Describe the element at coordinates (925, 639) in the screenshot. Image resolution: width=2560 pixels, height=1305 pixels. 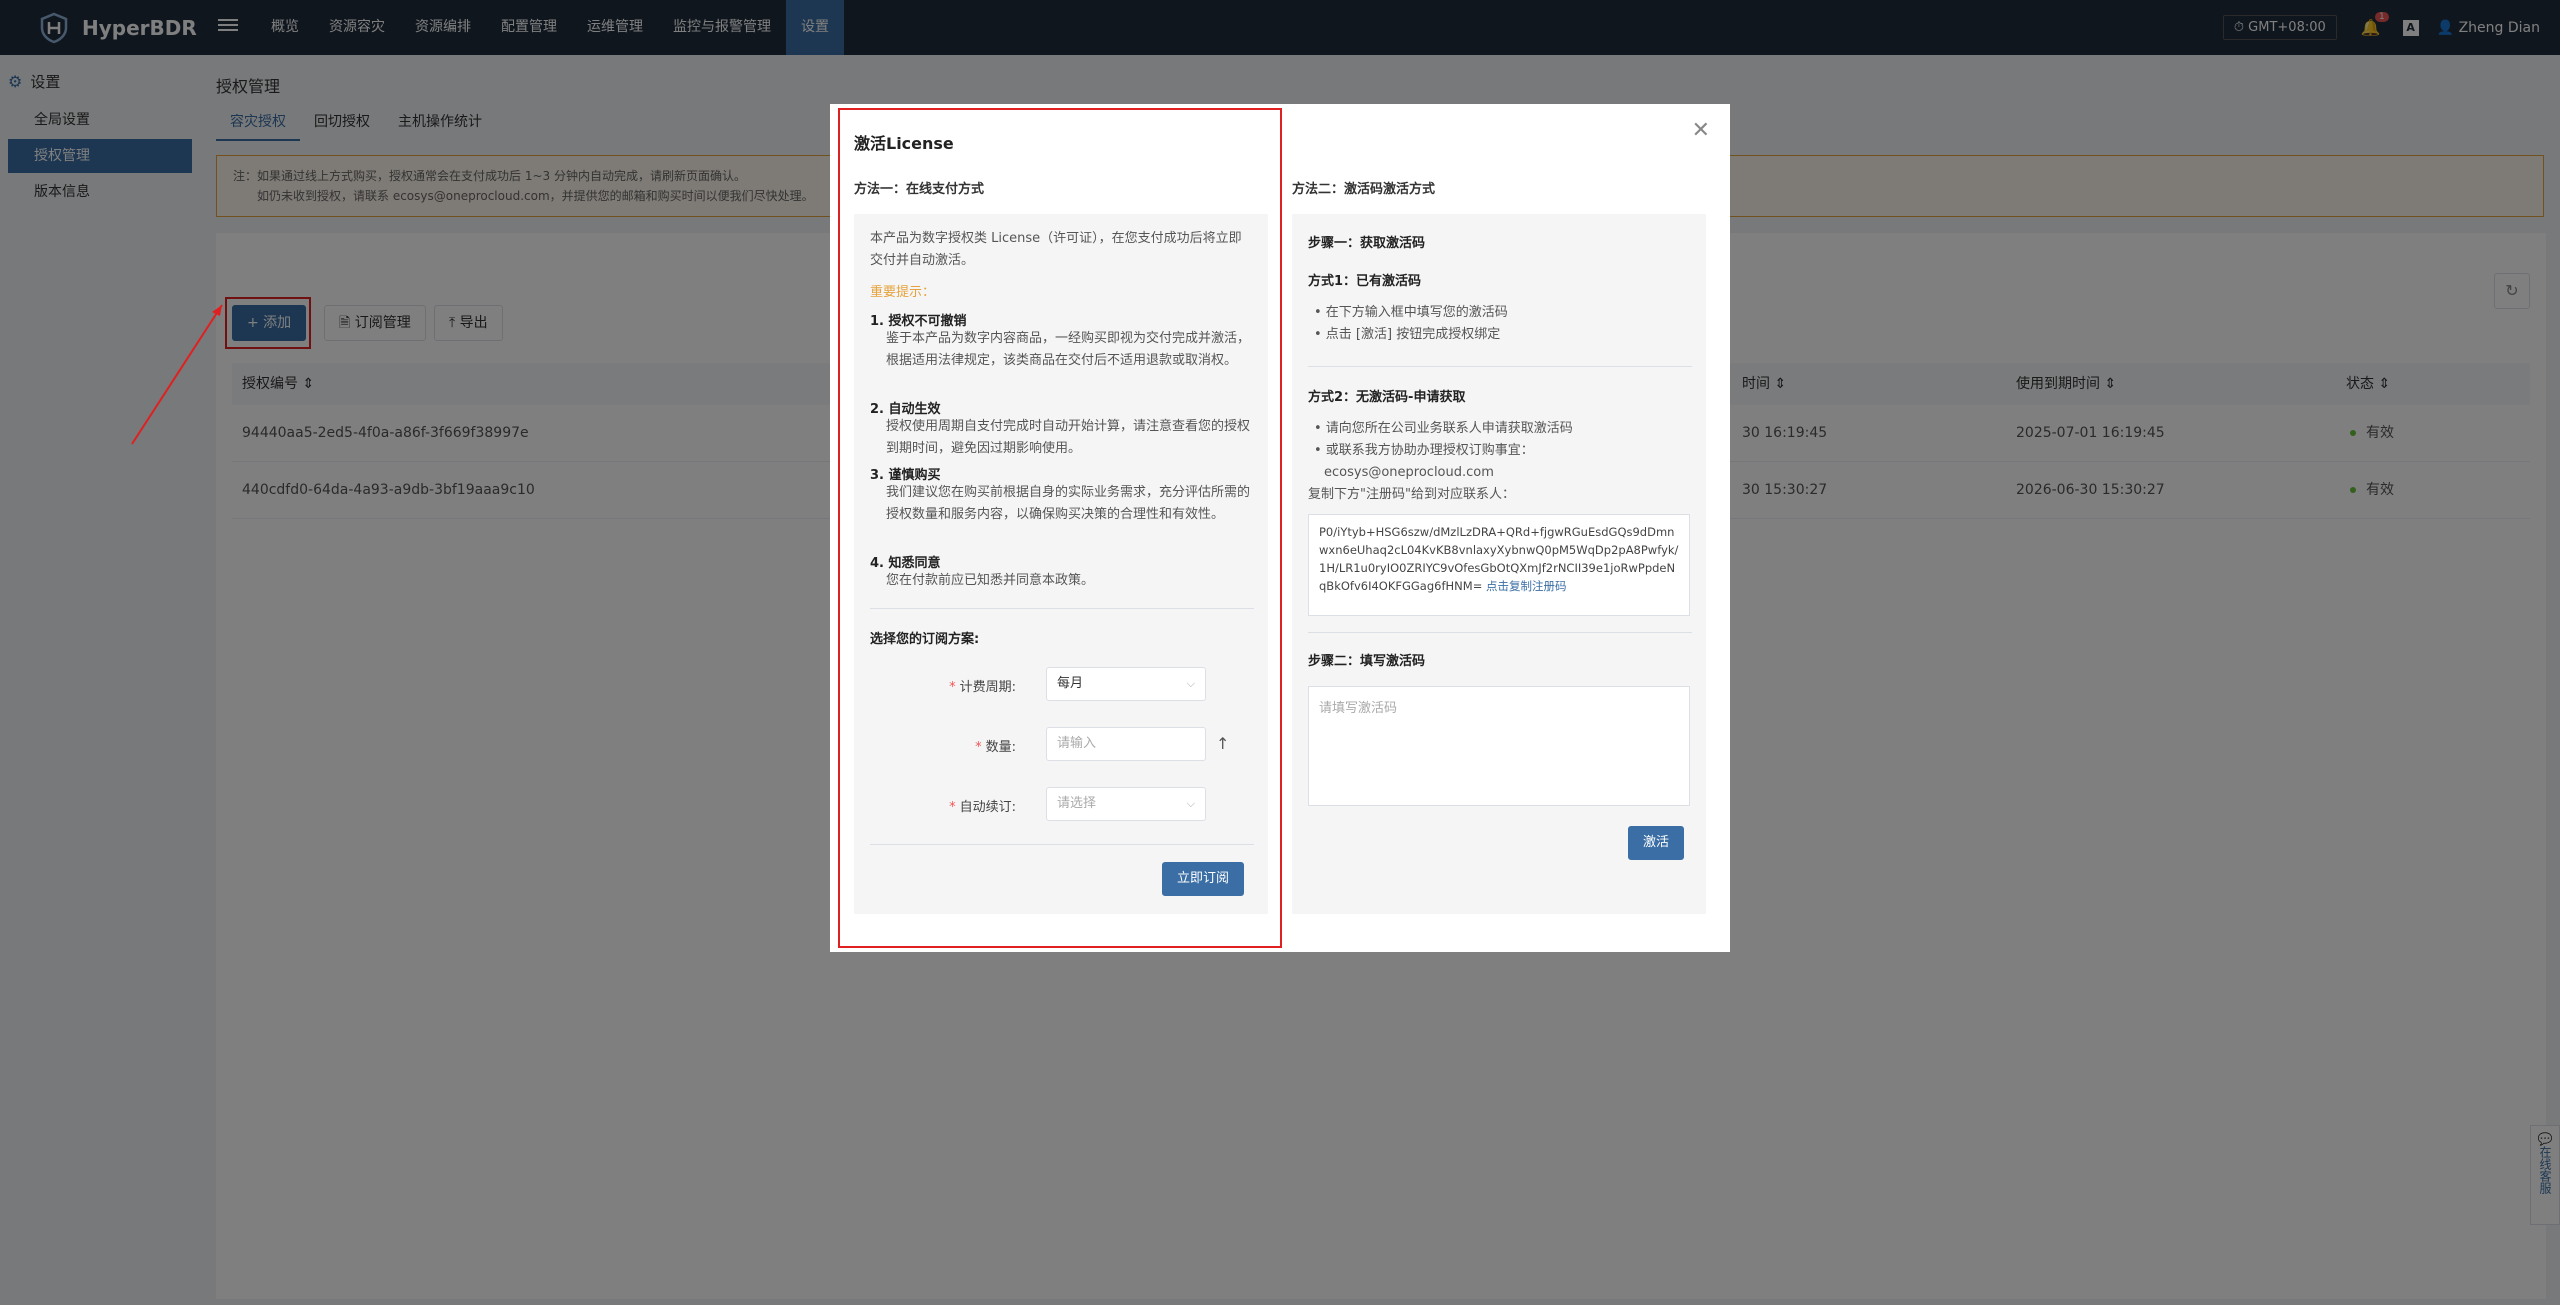
I see `plan-title: 选择您的订阅方案:` at that location.